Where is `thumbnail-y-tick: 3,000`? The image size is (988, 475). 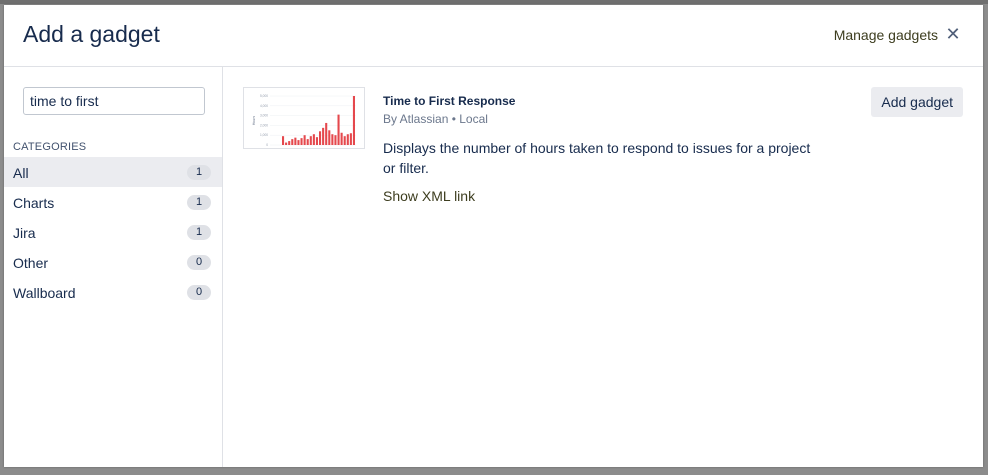
thumbnail-y-tick: 3,000 is located at coordinates (264, 116).